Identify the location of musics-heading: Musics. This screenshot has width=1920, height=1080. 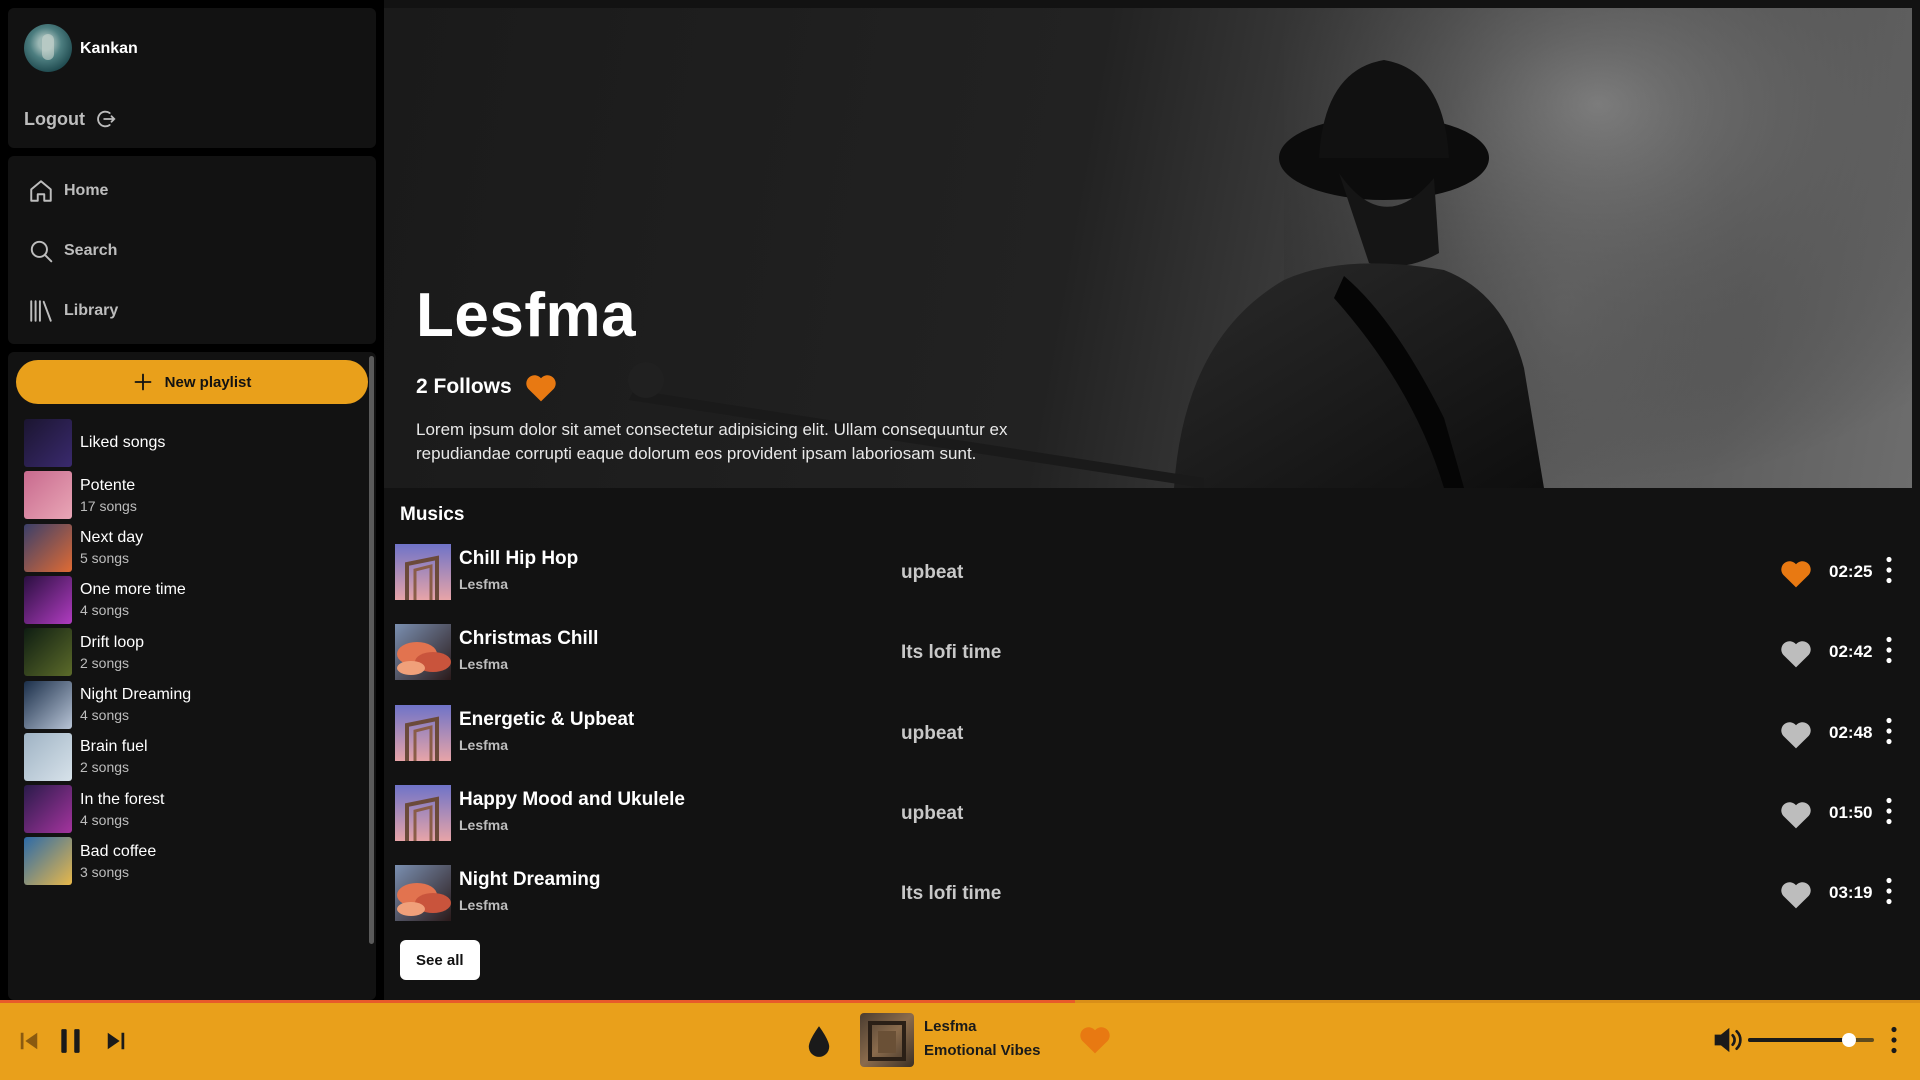
(432, 514).